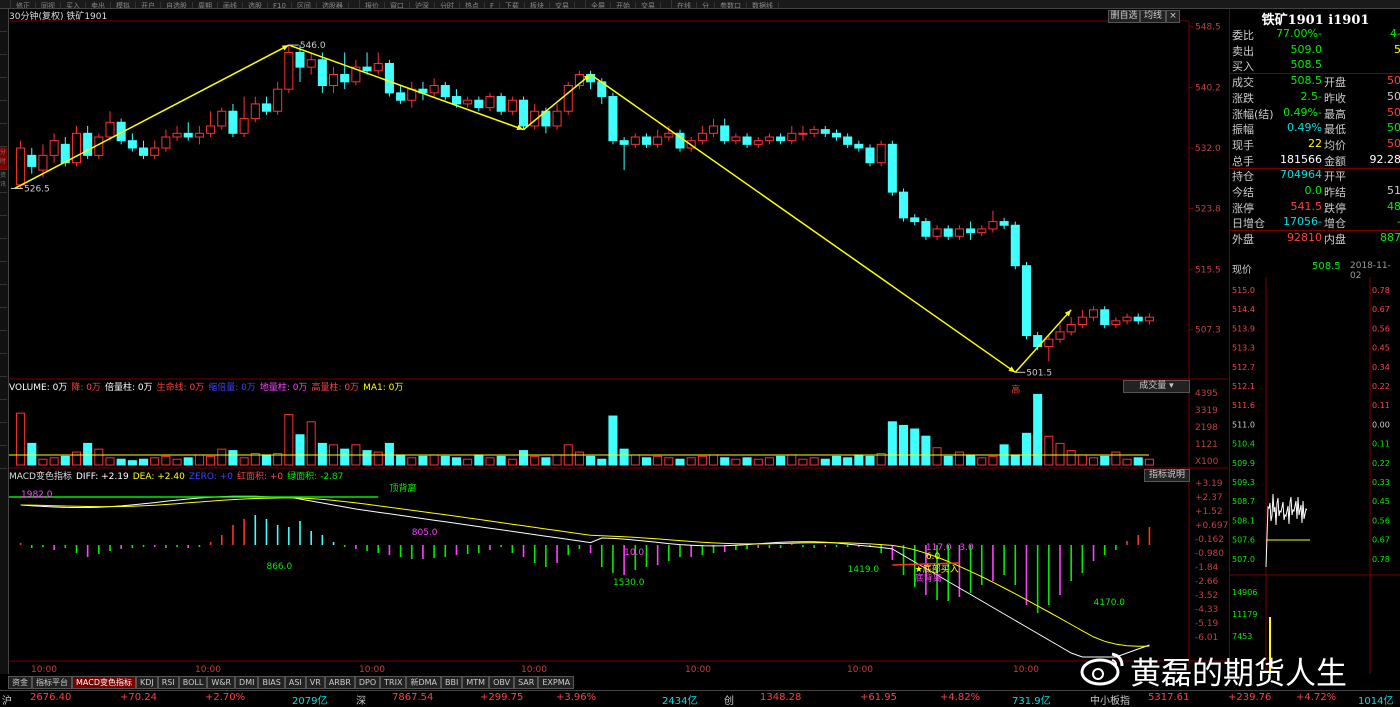 The image size is (1400, 707). I want to click on indicator-tab: ARBR, so click(339, 682).